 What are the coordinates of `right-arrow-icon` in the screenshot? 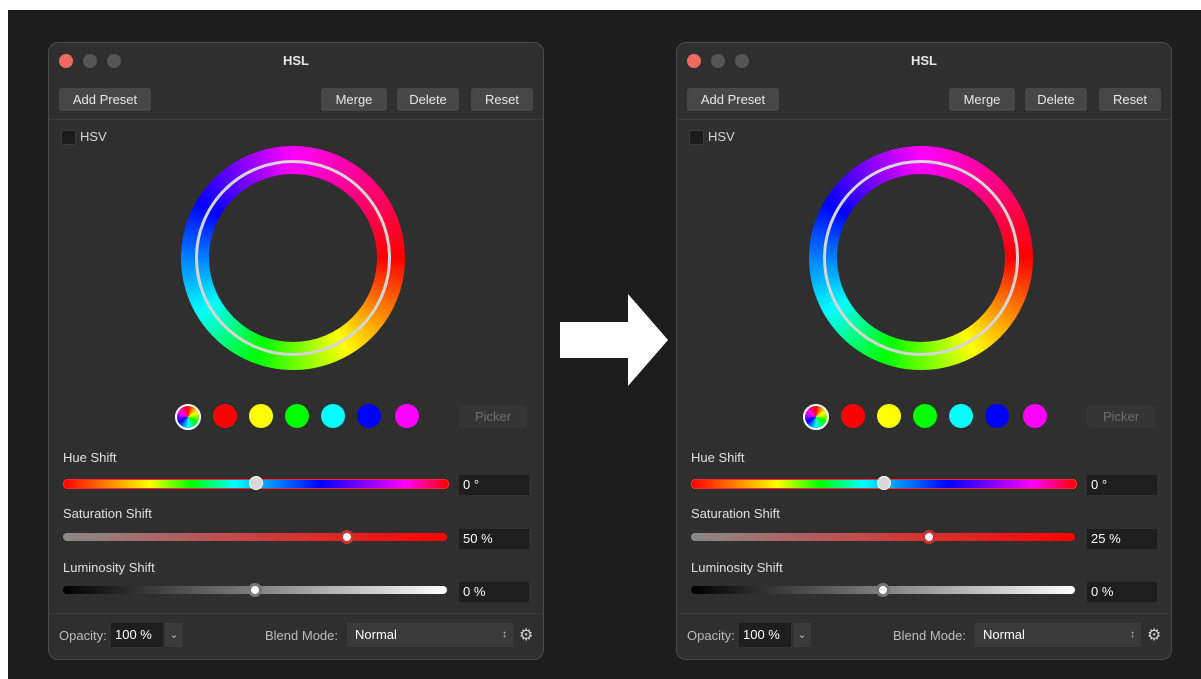 It's located at (614, 340).